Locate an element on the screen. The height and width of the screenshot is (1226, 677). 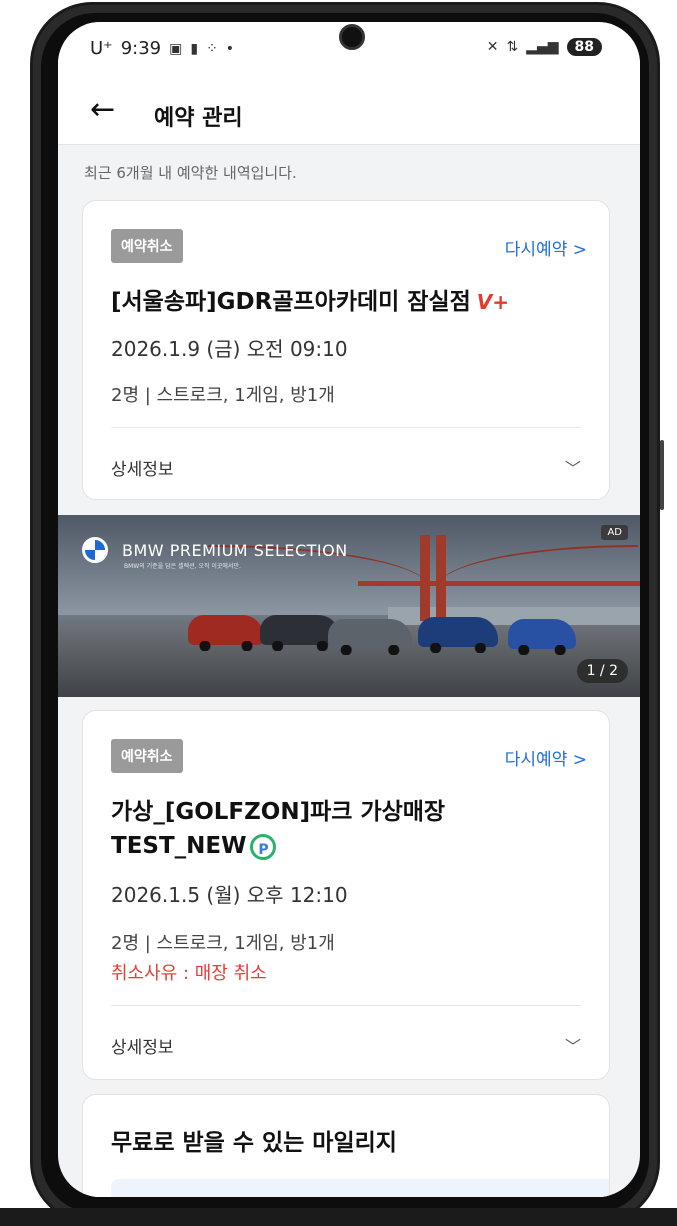
back-arrow-icon: ← is located at coordinates (102, 109).